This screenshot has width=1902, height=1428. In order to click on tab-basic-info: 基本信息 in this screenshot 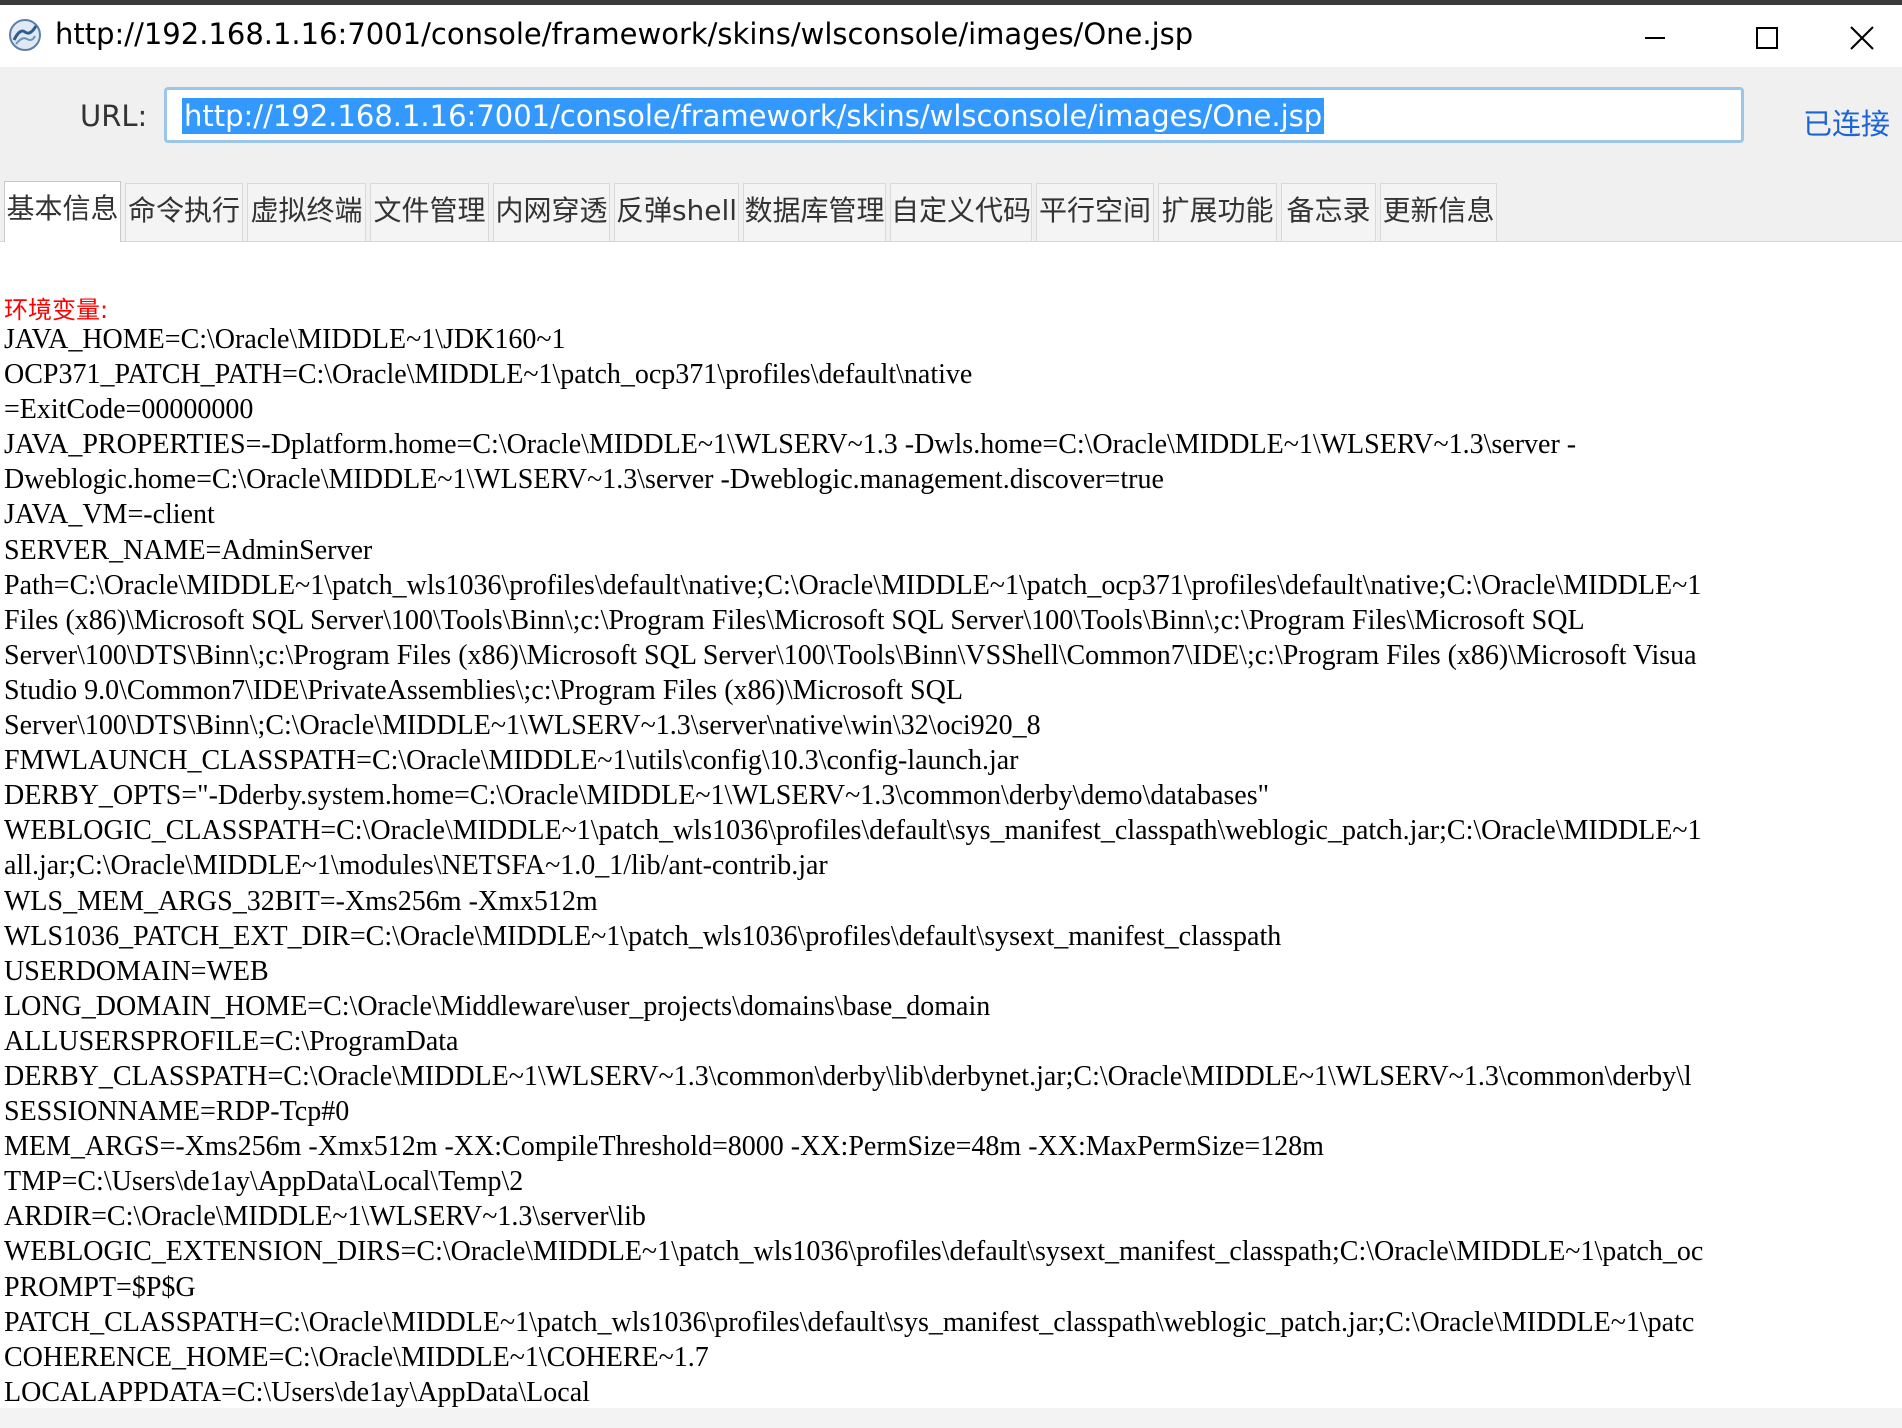, I will do `click(62, 211)`.